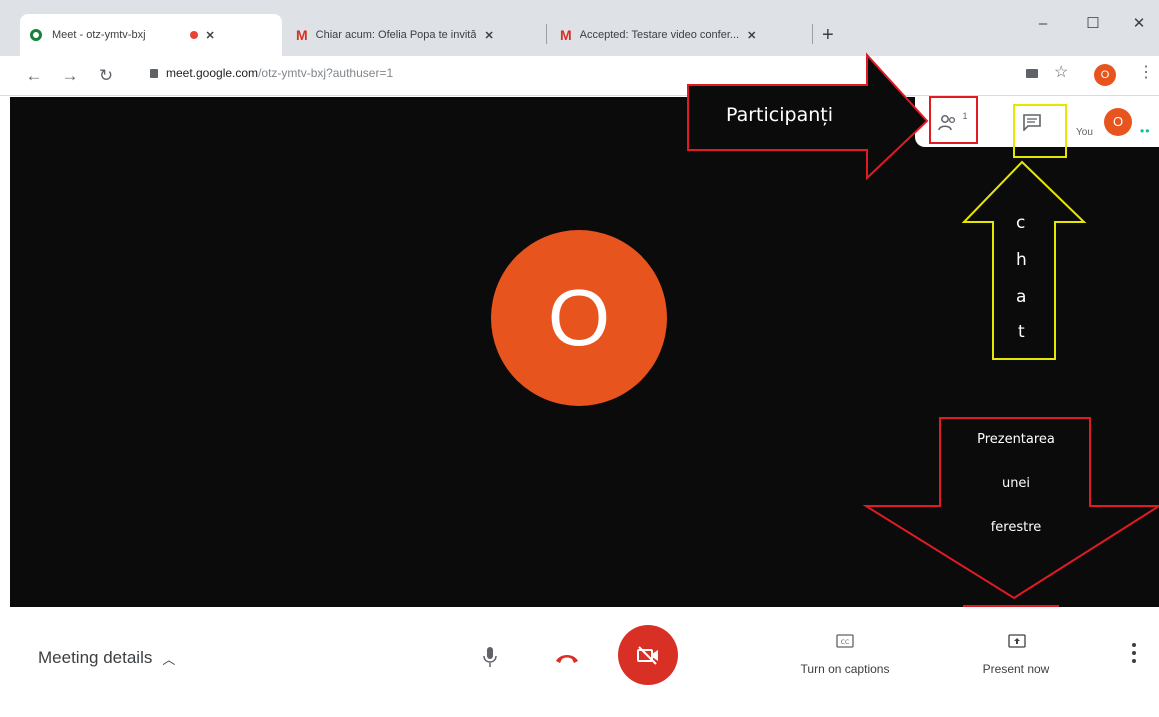 The image size is (1159, 717). Describe the element at coordinates (70, 76) in the screenshot. I see `forward-icon: →` at that location.